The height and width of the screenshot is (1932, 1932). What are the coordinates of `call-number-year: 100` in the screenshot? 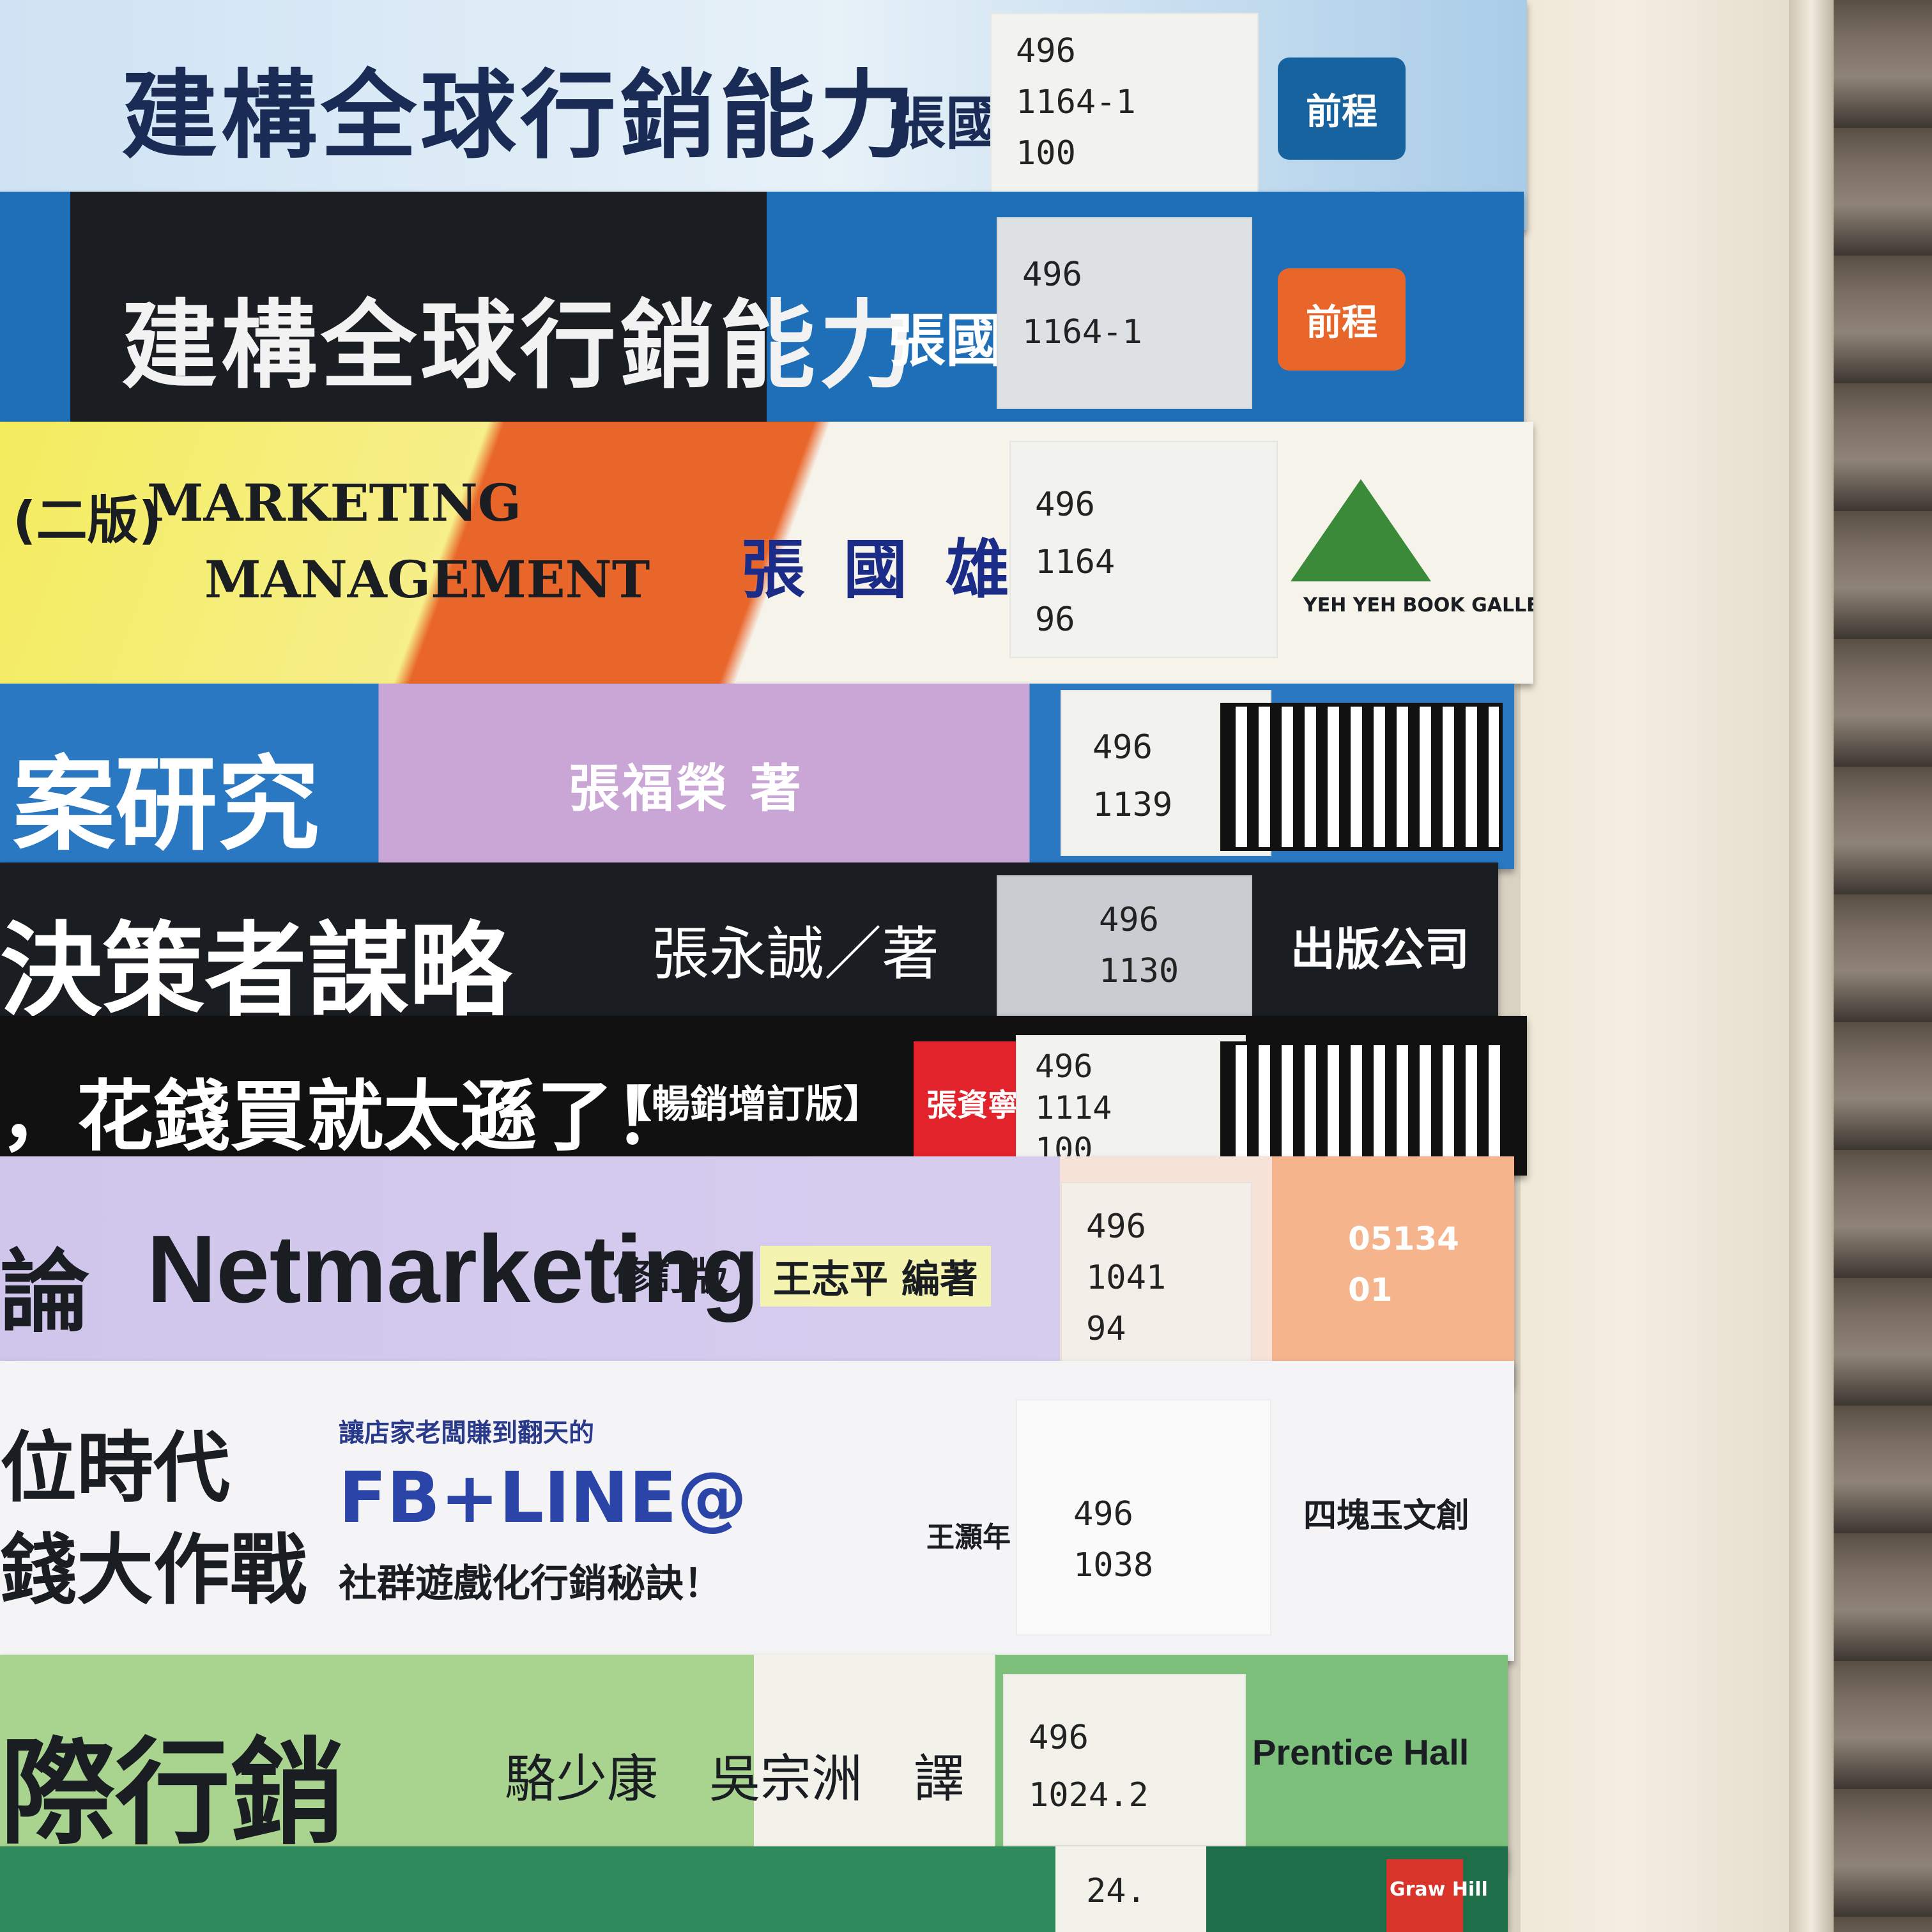 It's located at (1046, 153).